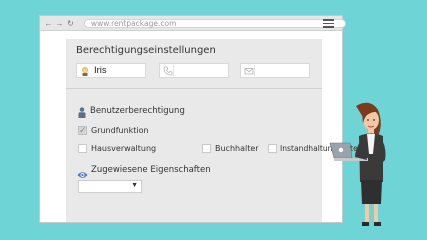 The height and width of the screenshot is (240, 427). I want to click on base-function-label: Grundfunktion, so click(120, 130).